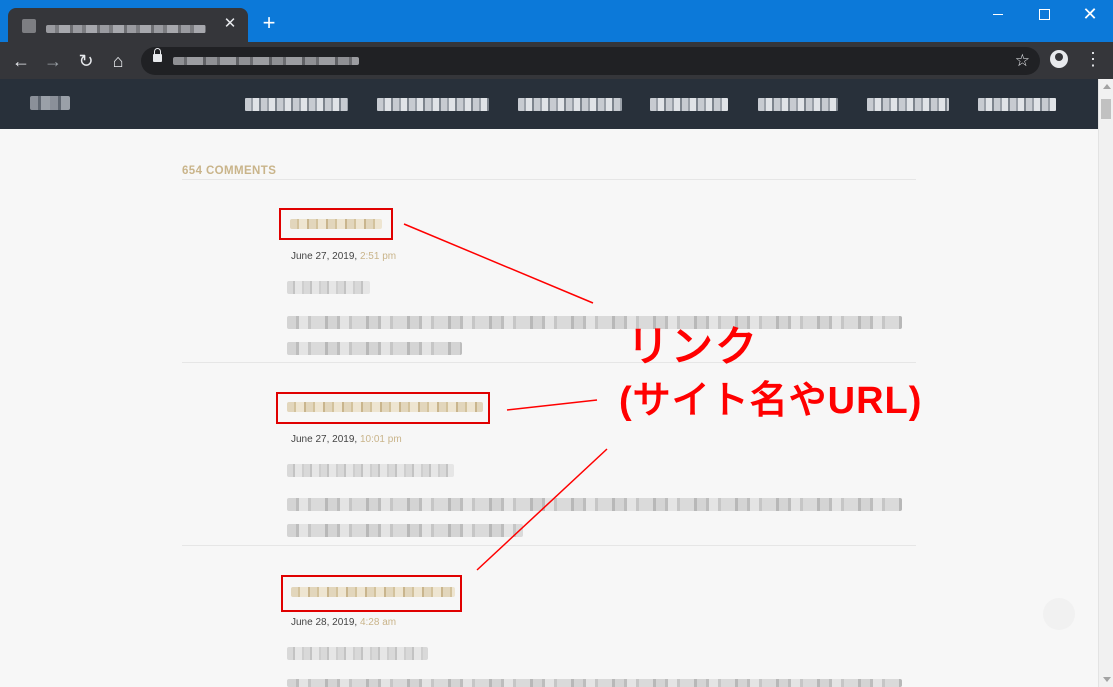  I want to click on annotation-subtitle: (サイト名やURL), so click(771, 401).